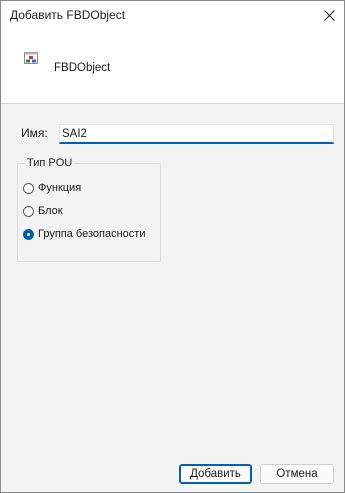 The image size is (345, 493). Describe the element at coordinates (297, 474) in the screenshot. I see `cancel-button: Отмена` at that location.